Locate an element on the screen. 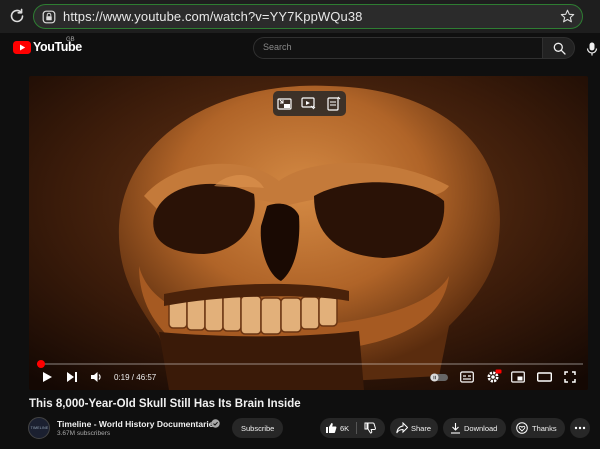  share-button: Share is located at coordinates (414, 428).